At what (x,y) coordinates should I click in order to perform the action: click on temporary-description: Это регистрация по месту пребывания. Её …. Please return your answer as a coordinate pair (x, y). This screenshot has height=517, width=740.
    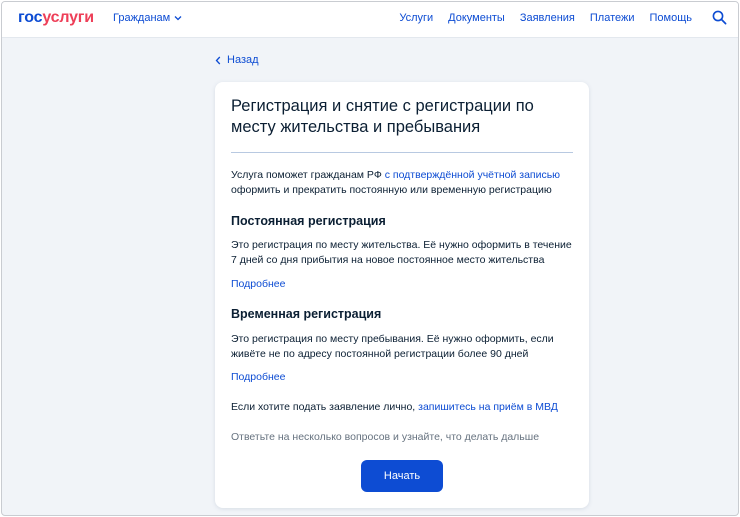
    Looking at the image, I should click on (392, 346).